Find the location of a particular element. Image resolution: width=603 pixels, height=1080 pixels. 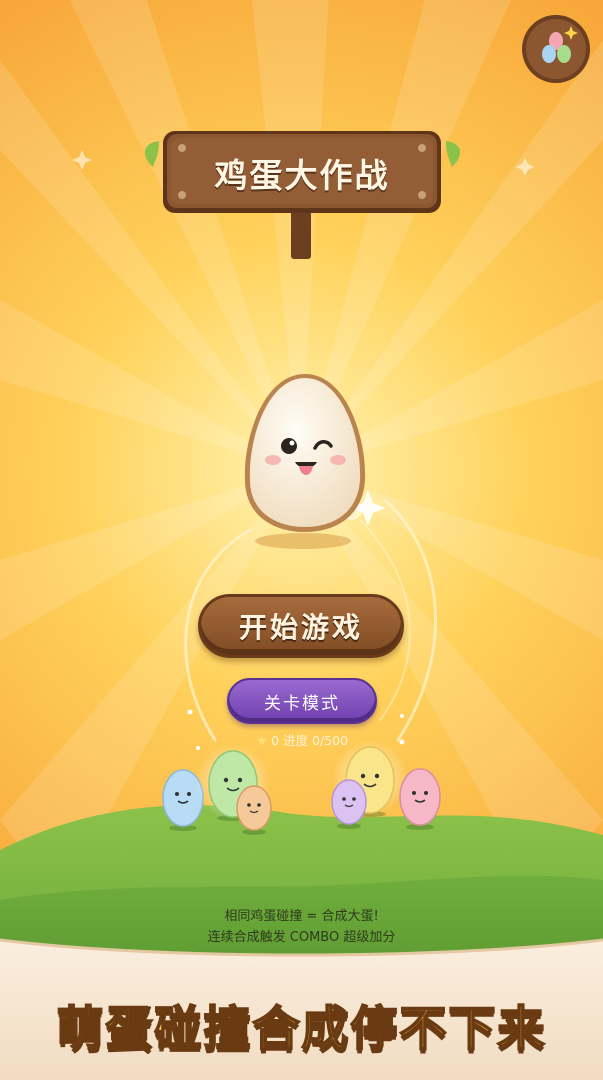

start-game-button: 开始游戏 is located at coordinates (301, 626).